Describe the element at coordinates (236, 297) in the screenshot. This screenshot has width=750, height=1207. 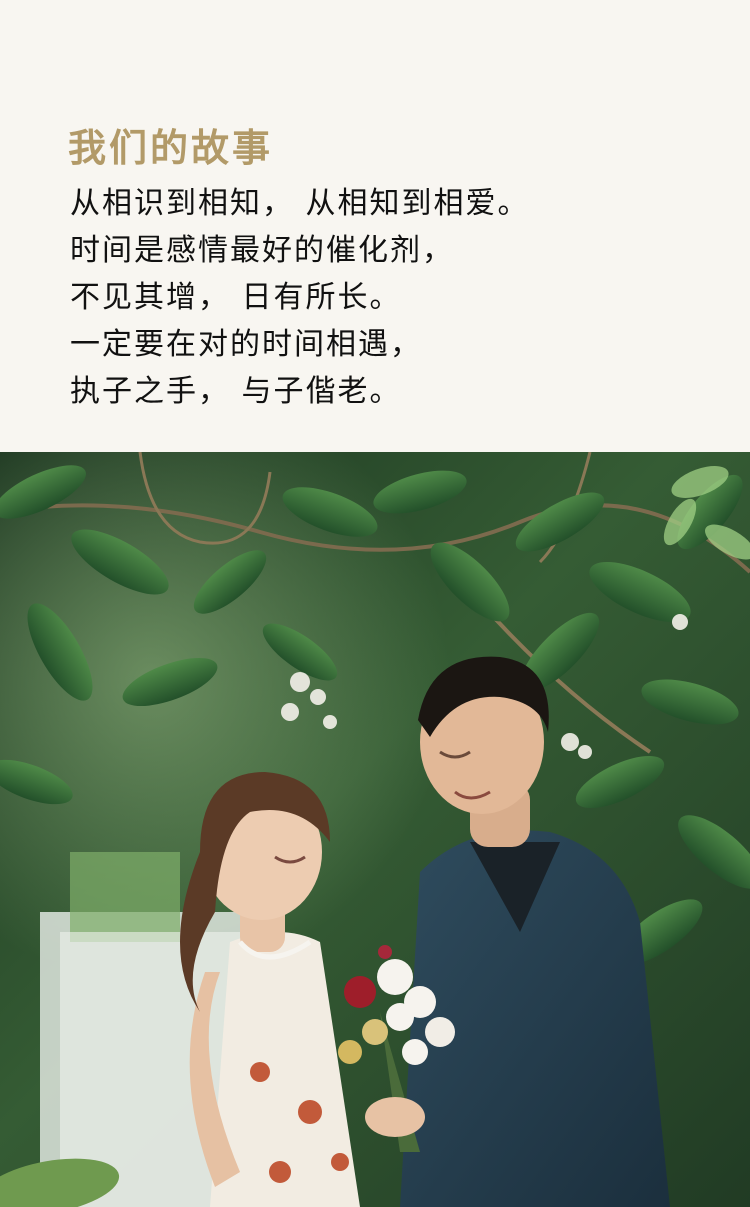
I see `poem-line: 不见其增， 日有所长。` at that location.